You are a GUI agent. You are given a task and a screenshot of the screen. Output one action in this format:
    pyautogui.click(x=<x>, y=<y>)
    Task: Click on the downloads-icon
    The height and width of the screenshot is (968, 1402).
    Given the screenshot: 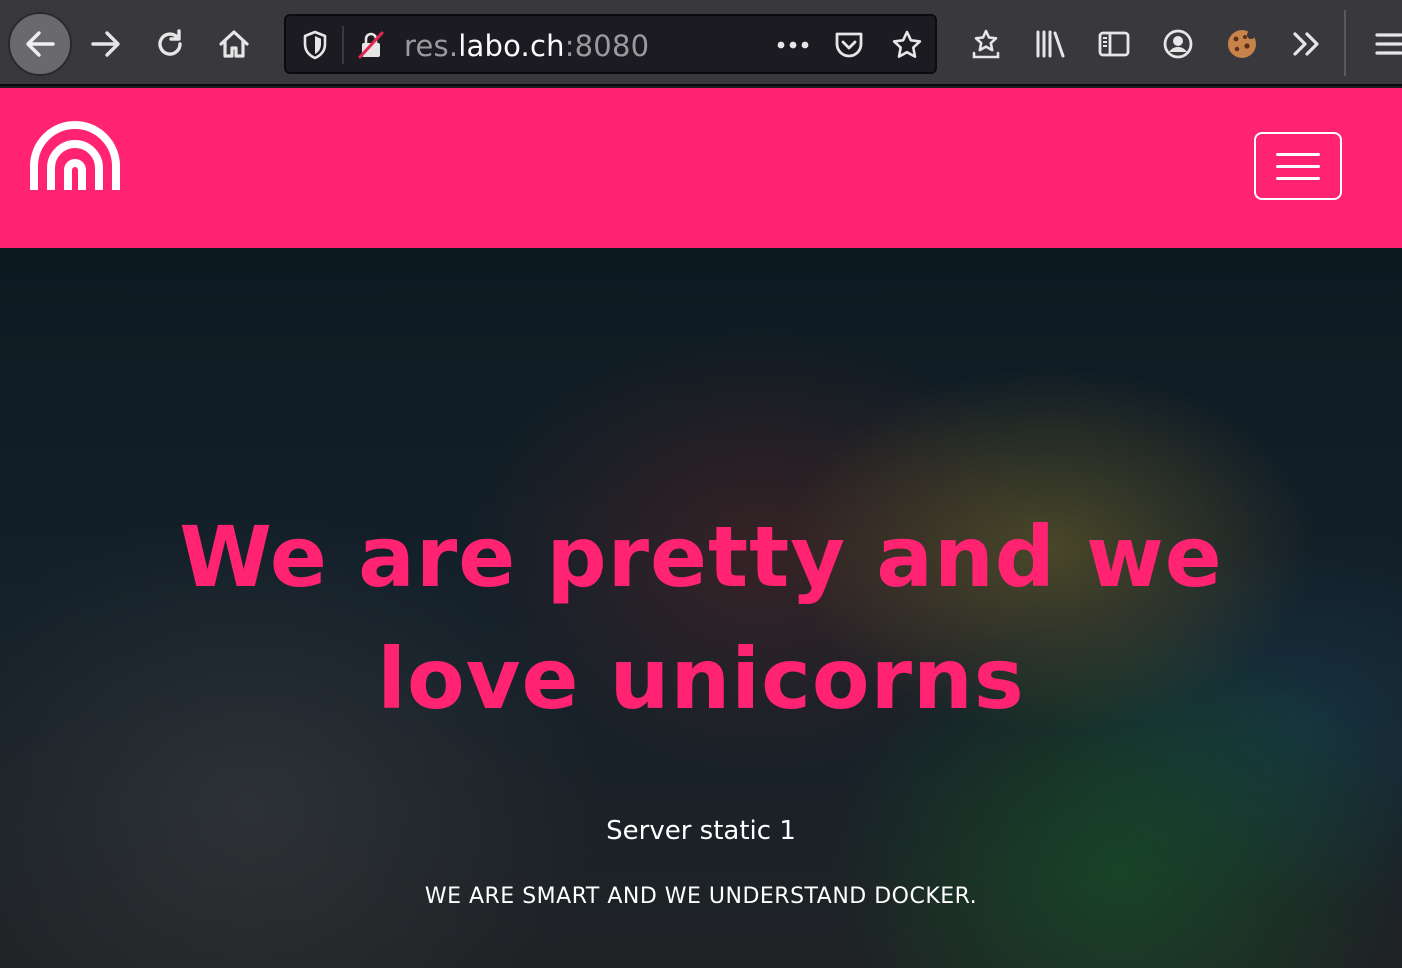 What is the action you would take?
    pyautogui.click(x=986, y=44)
    